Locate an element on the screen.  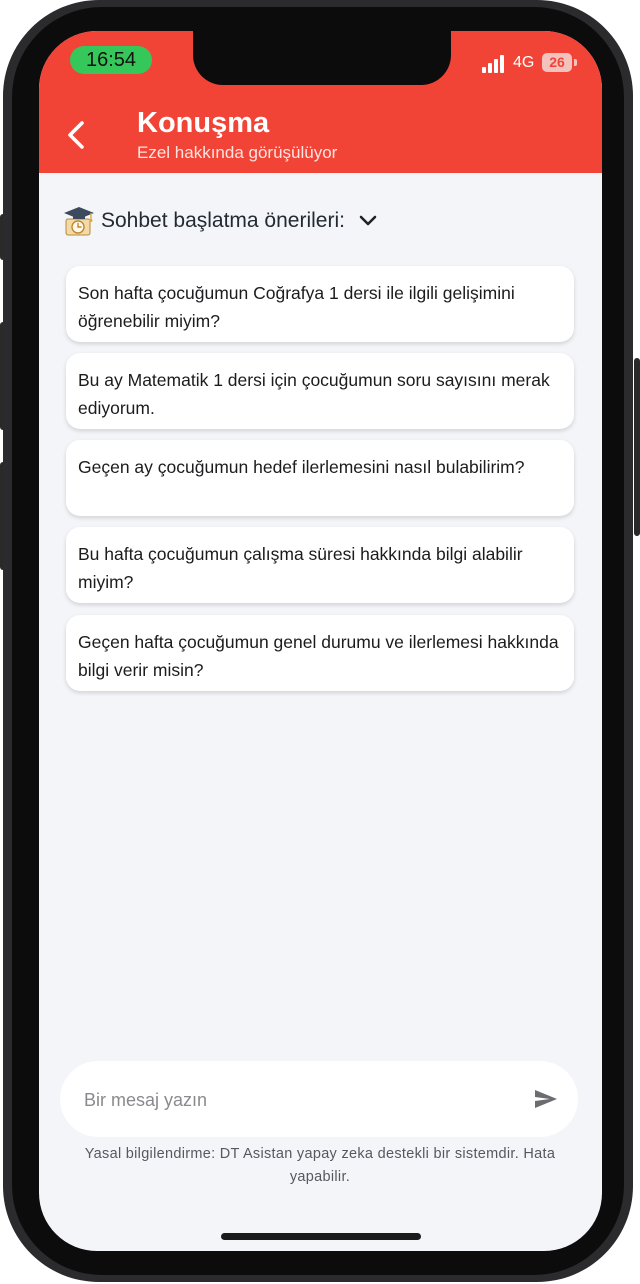
send-button is located at coordinates (546, 1099).